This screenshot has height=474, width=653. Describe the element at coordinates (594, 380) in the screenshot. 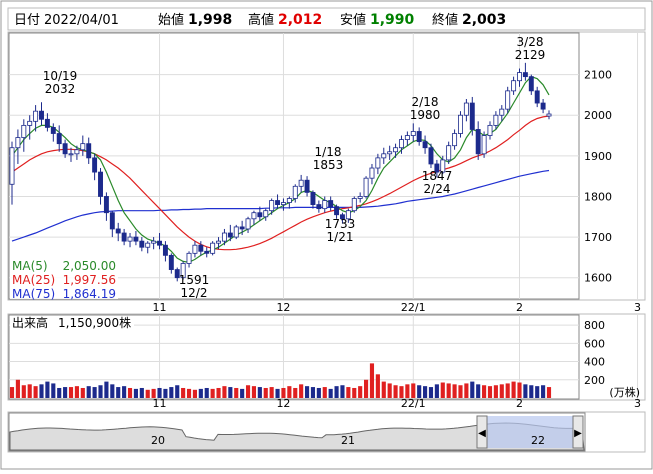

I see `volume-y-tick-200: 200` at that location.